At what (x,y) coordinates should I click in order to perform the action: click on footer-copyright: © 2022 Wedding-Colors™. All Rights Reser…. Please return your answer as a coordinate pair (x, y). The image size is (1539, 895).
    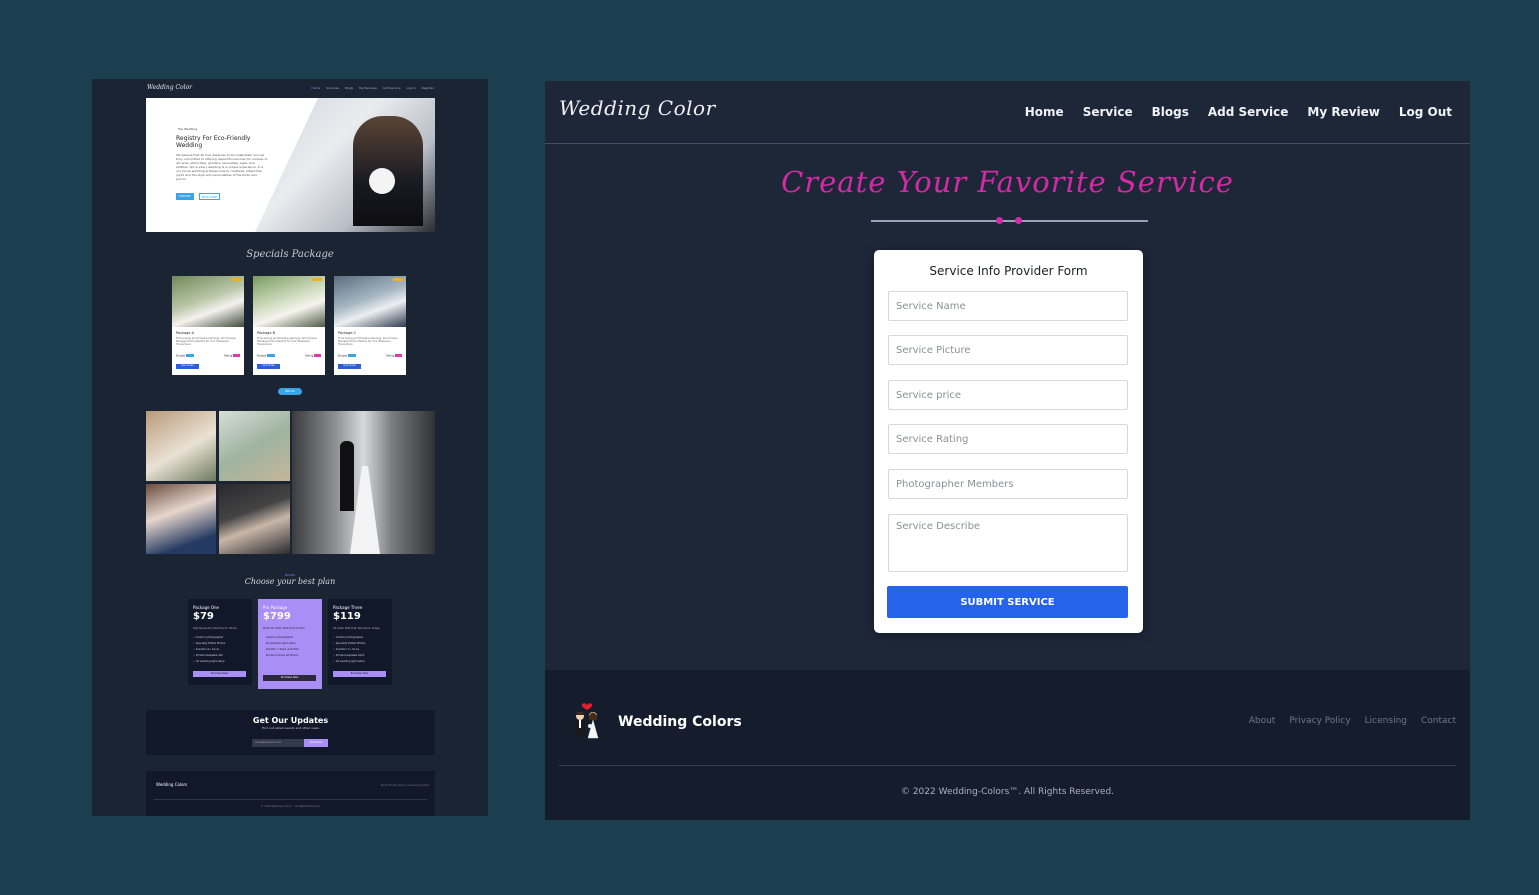
    Looking at the image, I should click on (1007, 792).